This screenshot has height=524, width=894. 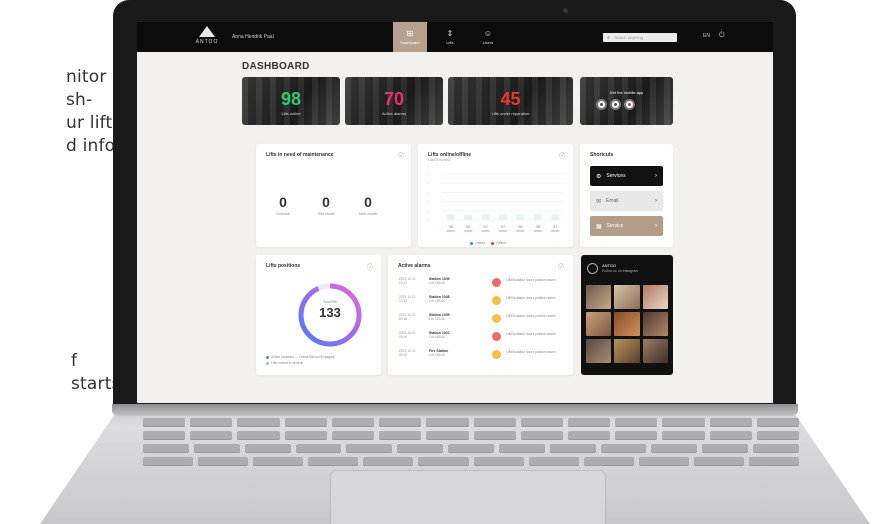 I want to click on online-offline-bar-chart: 98 96 97 97 98 98 97 • • • • • •, so click(x=496, y=202).